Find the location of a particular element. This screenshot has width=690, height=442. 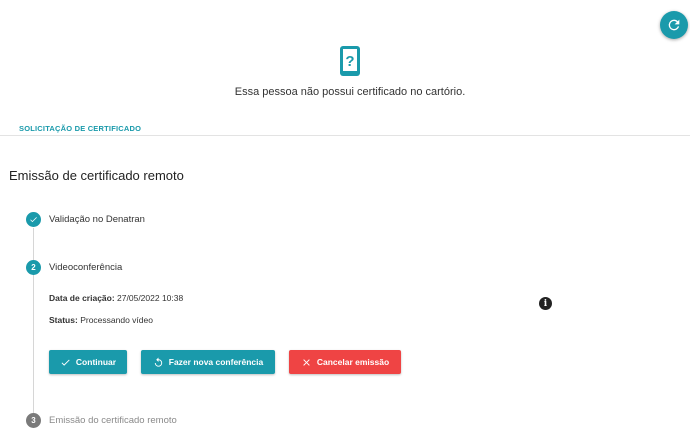

close-icon is located at coordinates (306, 362).